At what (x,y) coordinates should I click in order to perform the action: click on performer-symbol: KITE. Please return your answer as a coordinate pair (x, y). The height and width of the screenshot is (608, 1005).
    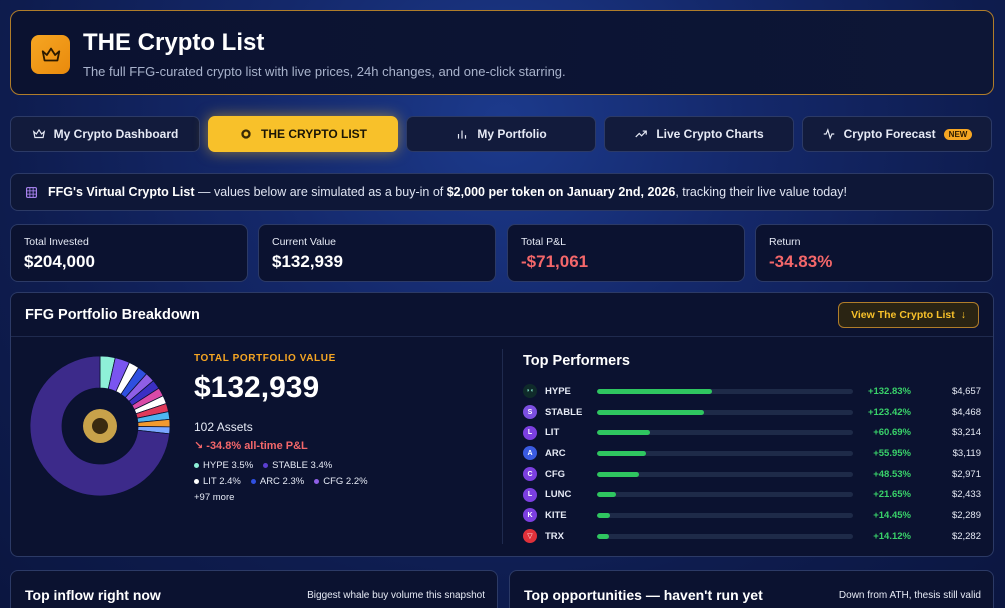
    Looking at the image, I should click on (556, 515).